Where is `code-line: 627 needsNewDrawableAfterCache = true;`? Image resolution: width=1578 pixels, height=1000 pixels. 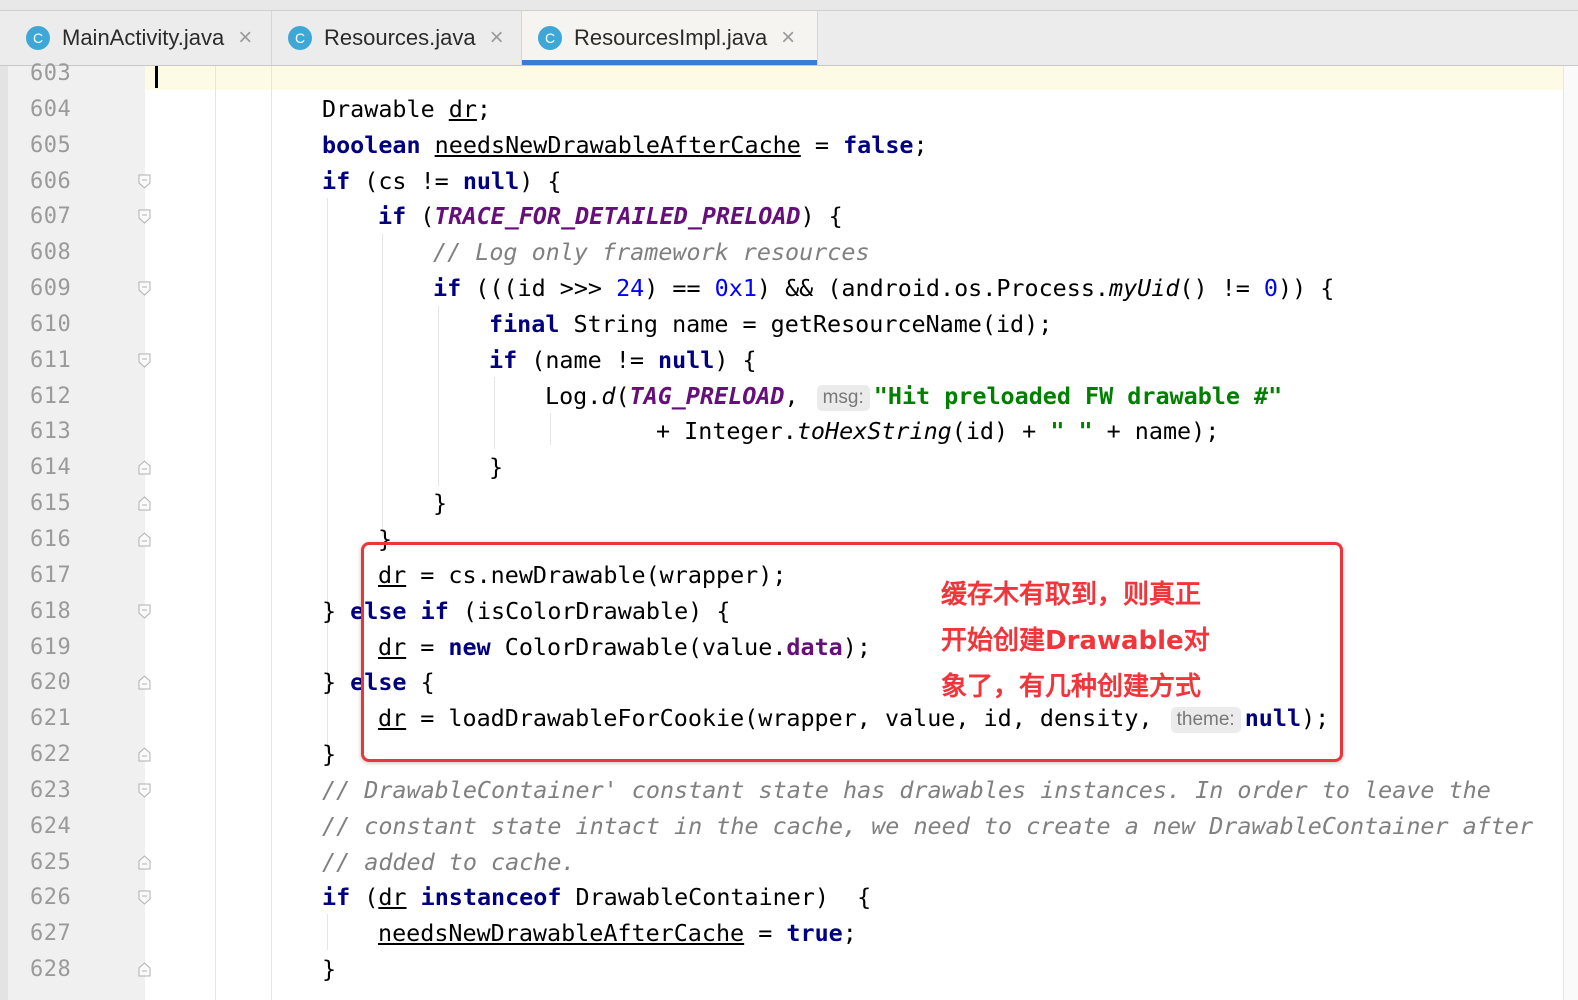
code-line: 627 needsNewDrawableAfterCache = true; is located at coordinates (781, 934).